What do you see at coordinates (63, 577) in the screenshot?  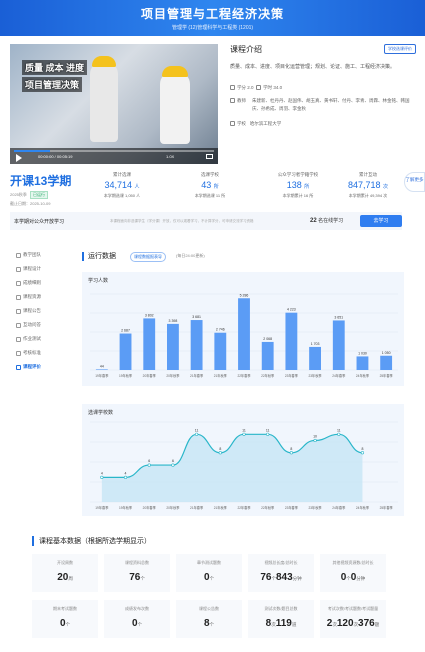 I see `basic-data-number: 20` at bounding box center [63, 577].